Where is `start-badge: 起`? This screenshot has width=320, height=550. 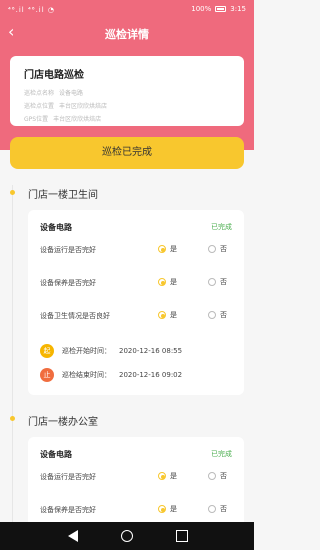 start-badge: 起 is located at coordinates (47, 351).